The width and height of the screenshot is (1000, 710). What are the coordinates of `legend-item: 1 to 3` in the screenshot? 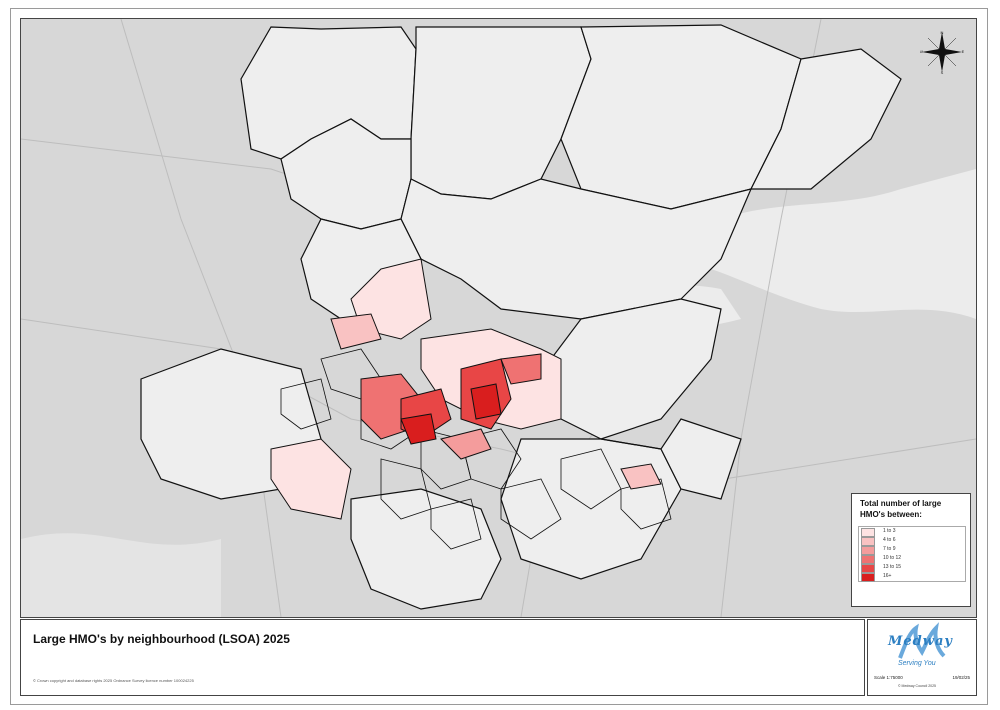 It's located at (912, 532).